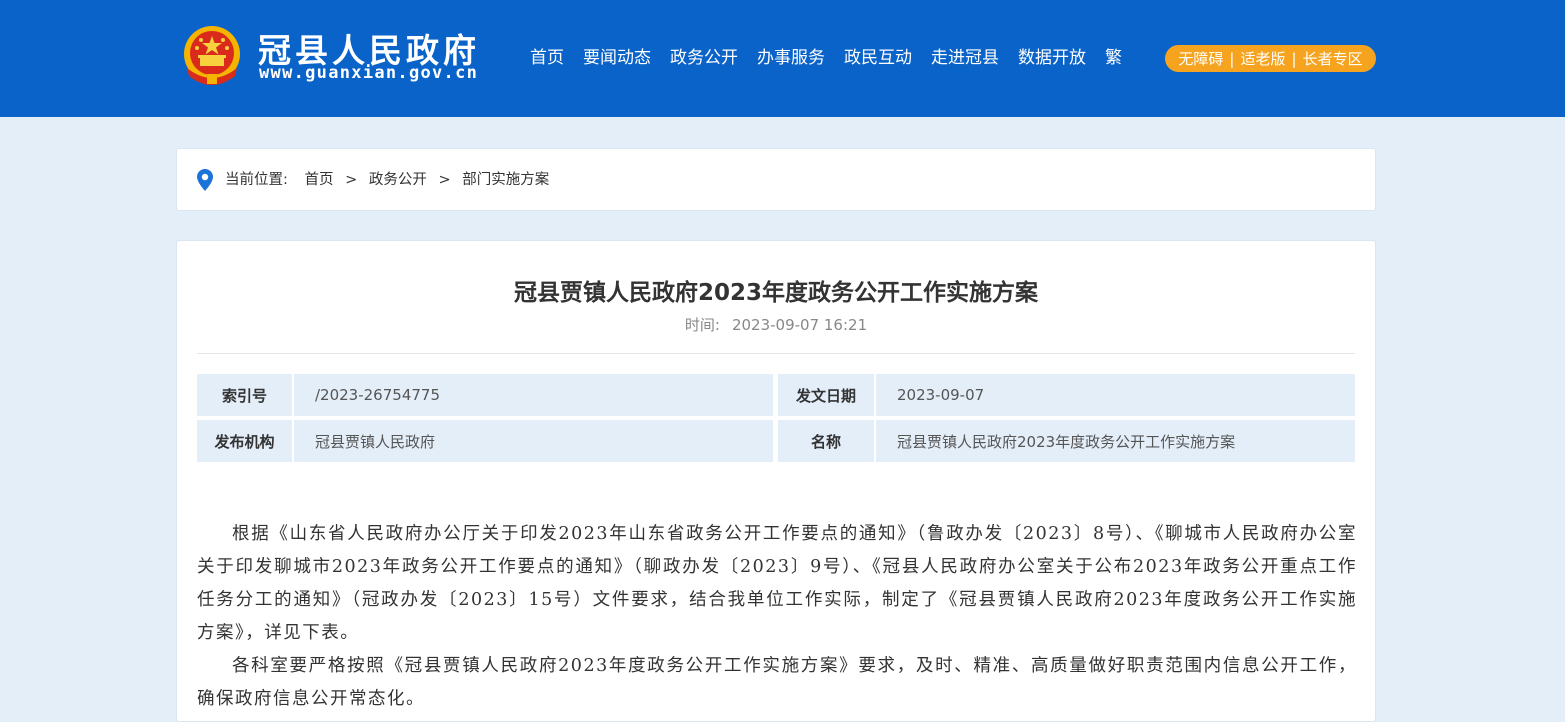  Describe the element at coordinates (533, 441) in the screenshot. I see `publisher-value: 冠县贾镇人民政府` at that location.